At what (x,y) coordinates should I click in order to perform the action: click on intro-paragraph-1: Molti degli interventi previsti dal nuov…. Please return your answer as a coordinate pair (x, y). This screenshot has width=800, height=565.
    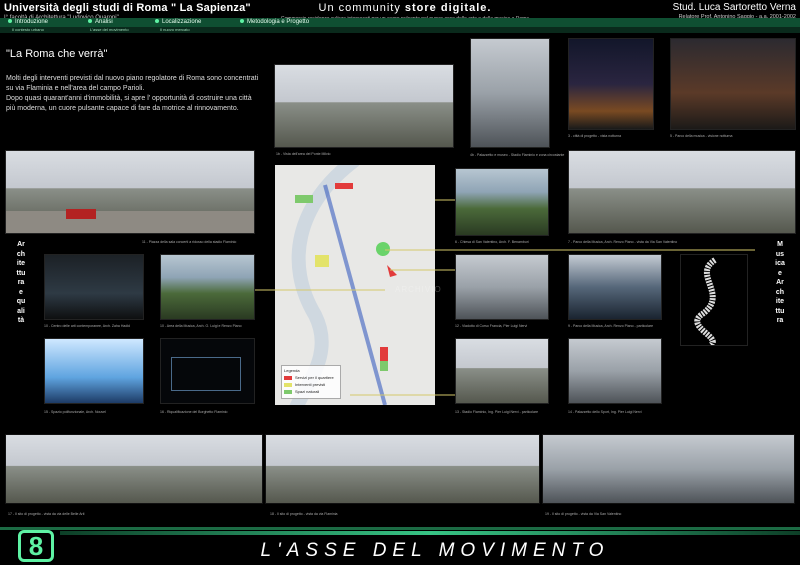
    Looking at the image, I should click on (132, 83).